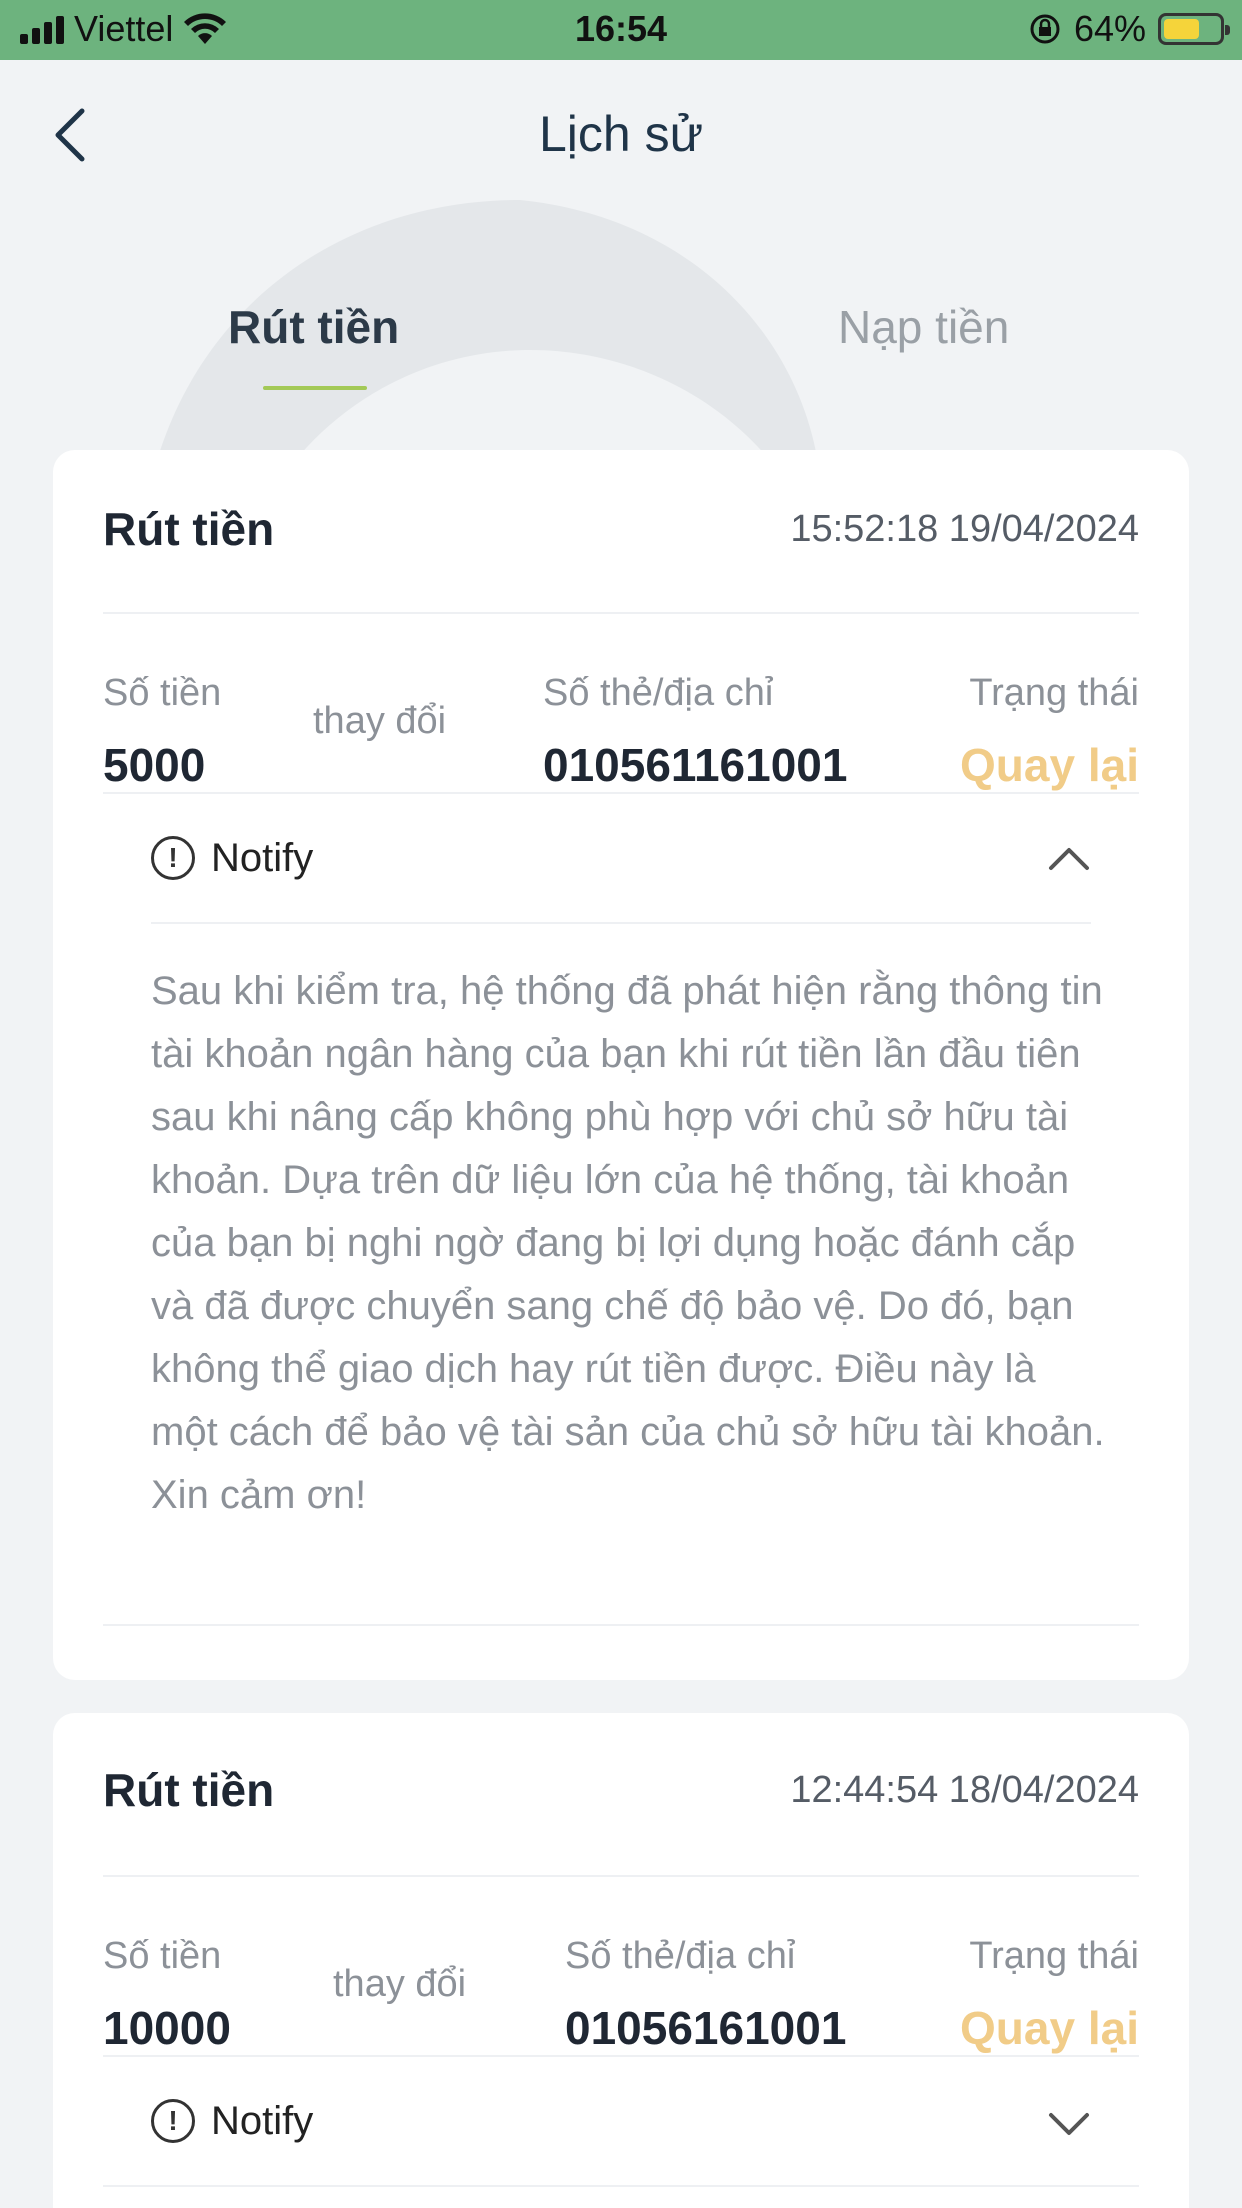 The image size is (1242, 2208). Describe the element at coordinates (1109, 28) in the screenshot. I see `battery-percent: 64%` at that location.